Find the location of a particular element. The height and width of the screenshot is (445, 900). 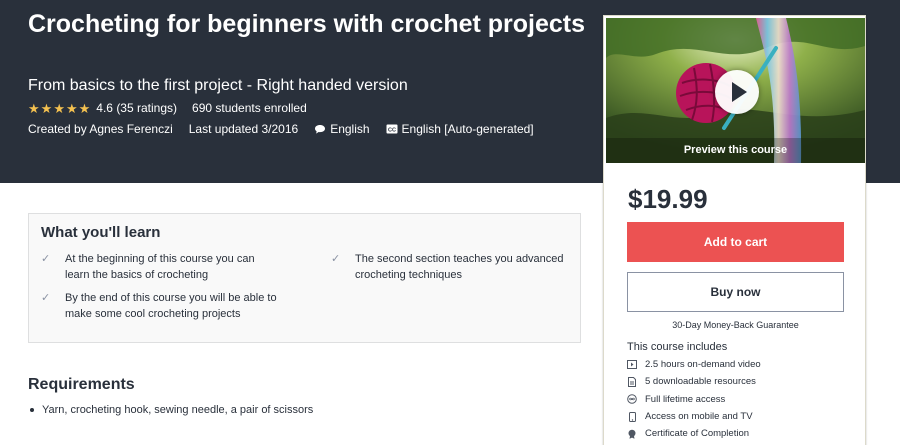

includes-item: Full lifetime access is located at coordinates (694, 399).